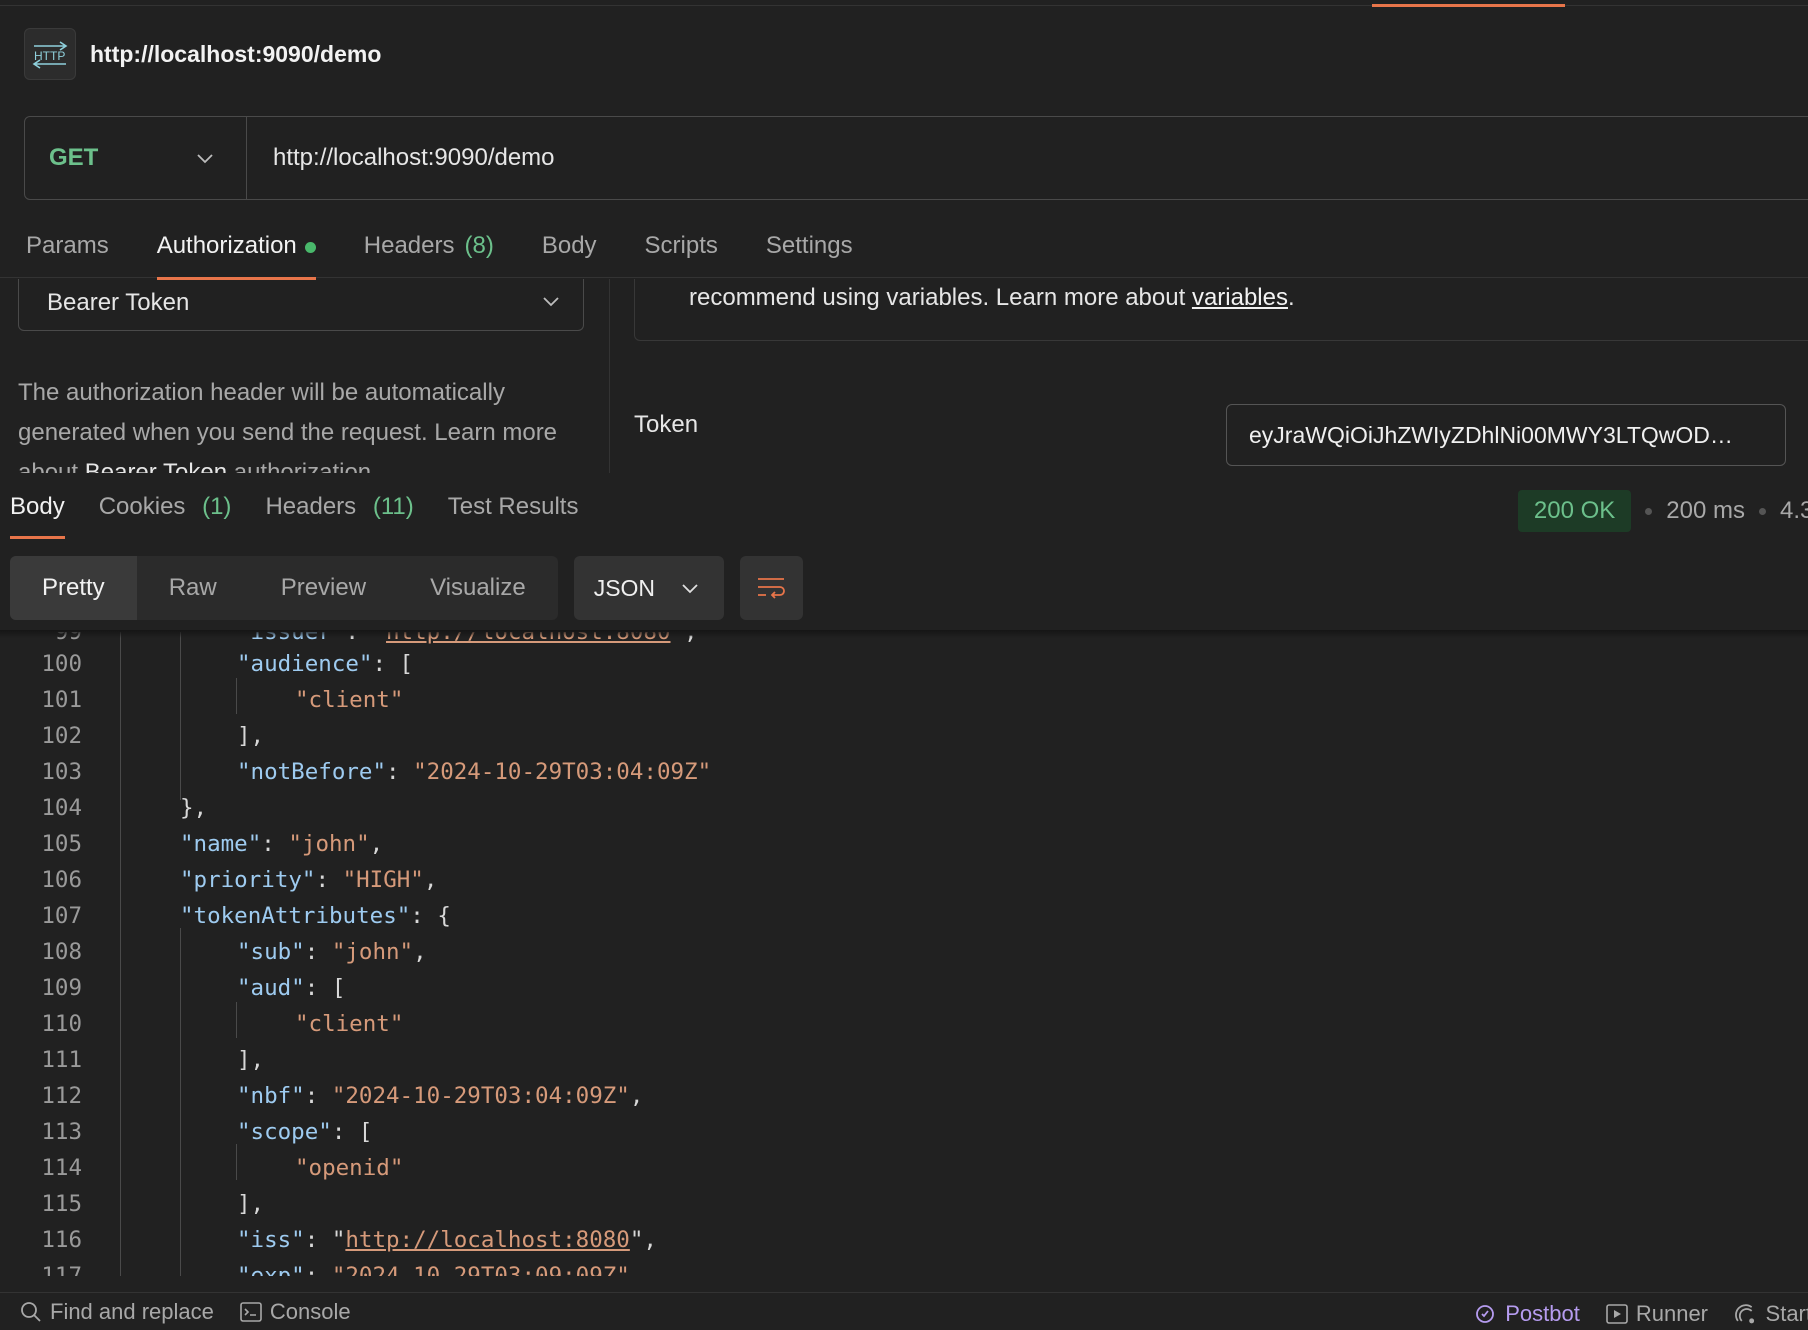 The width and height of the screenshot is (1808, 1330). What do you see at coordinates (609, 376) in the screenshot?
I see `panel-divider` at bounding box center [609, 376].